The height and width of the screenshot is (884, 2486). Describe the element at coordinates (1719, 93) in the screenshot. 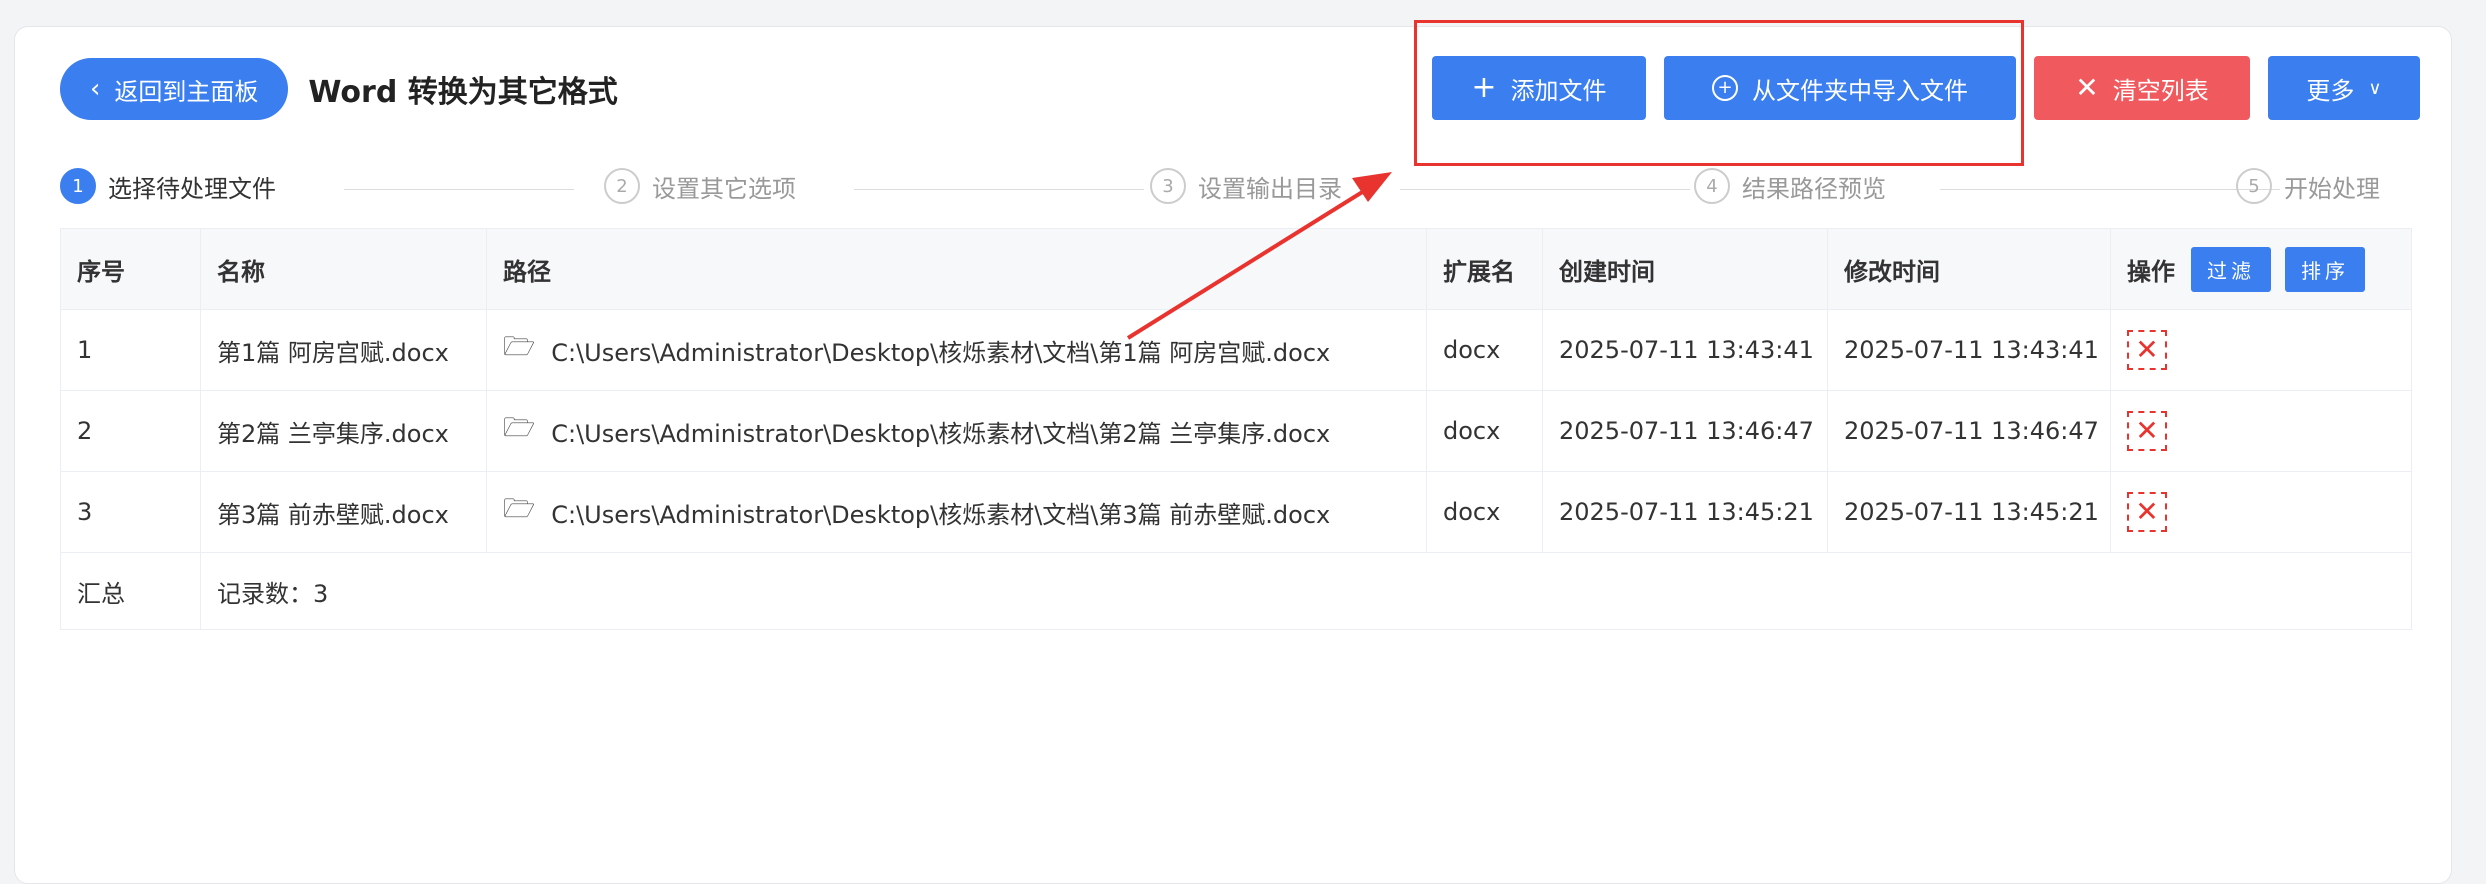

I see `annotation-highlight-box` at that location.